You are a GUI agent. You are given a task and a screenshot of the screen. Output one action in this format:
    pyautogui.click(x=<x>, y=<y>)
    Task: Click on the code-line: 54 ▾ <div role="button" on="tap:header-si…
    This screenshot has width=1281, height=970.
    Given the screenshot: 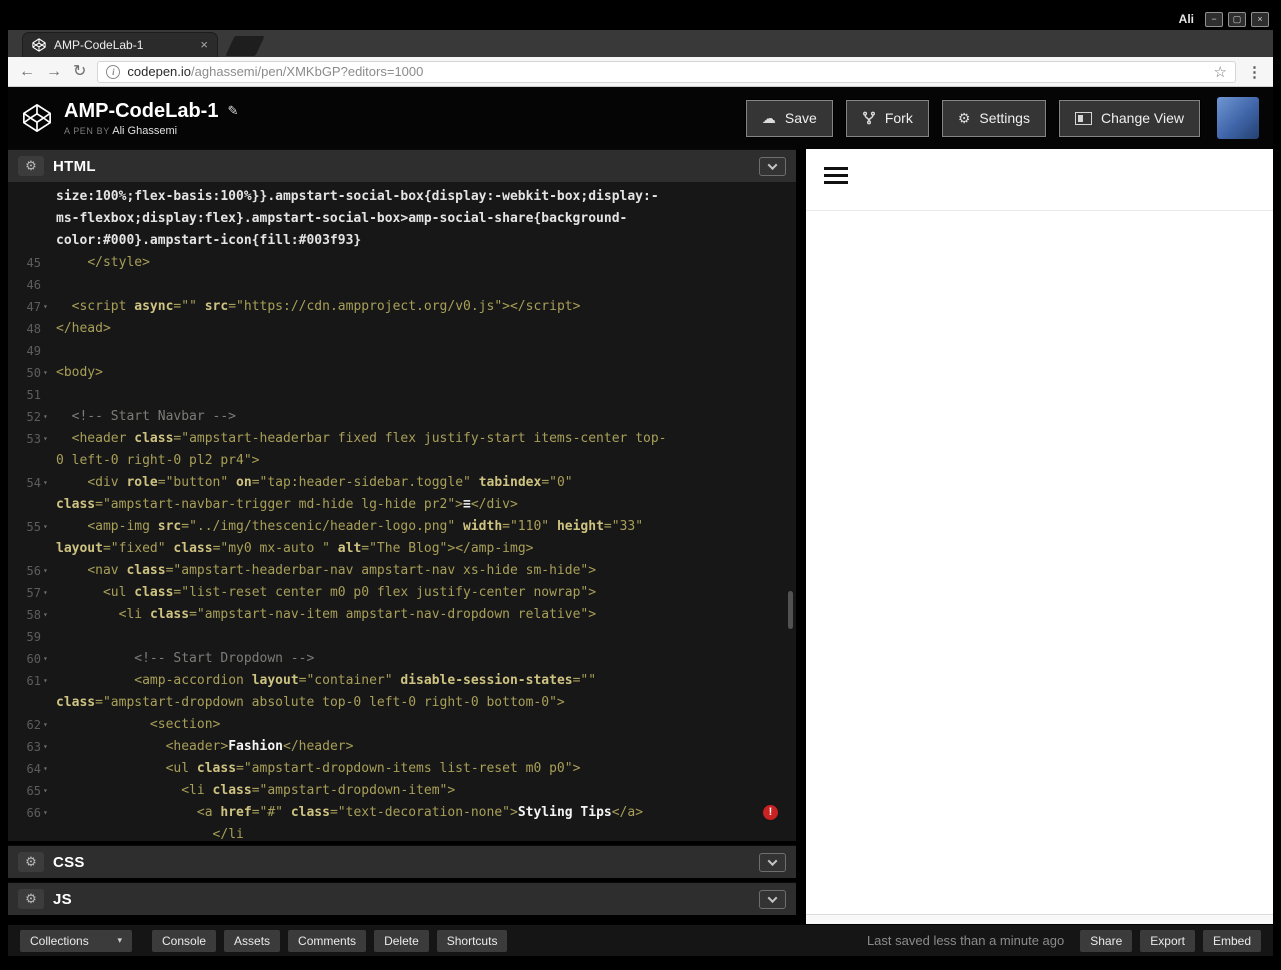 What is the action you would take?
    pyautogui.click(x=402, y=483)
    